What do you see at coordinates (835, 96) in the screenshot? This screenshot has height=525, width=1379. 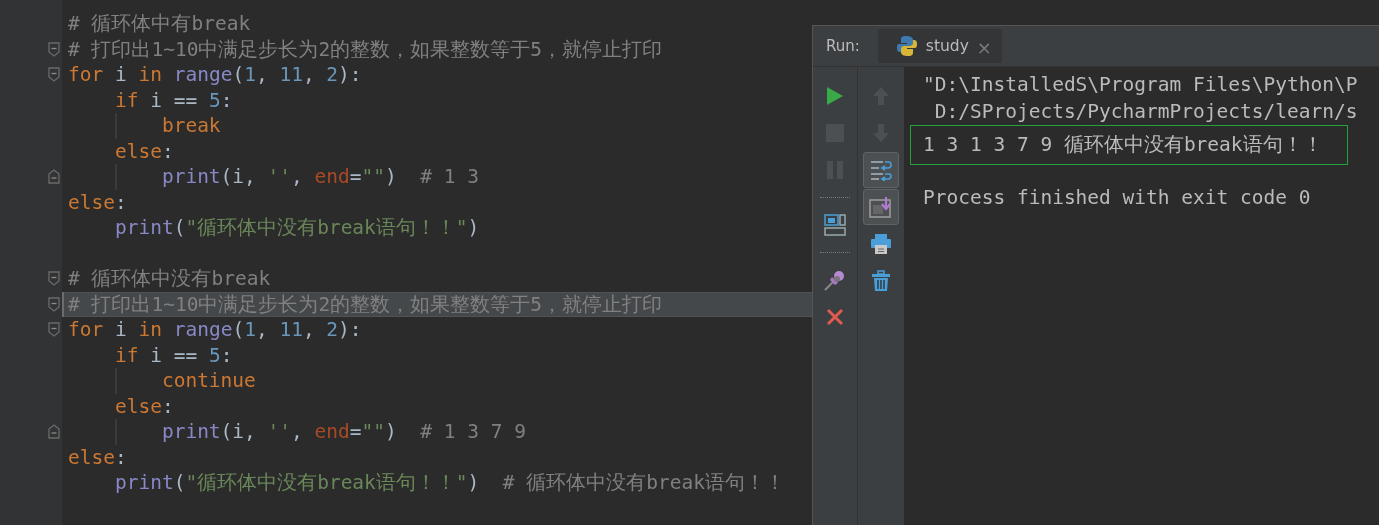 I see `play-icon` at bounding box center [835, 96].